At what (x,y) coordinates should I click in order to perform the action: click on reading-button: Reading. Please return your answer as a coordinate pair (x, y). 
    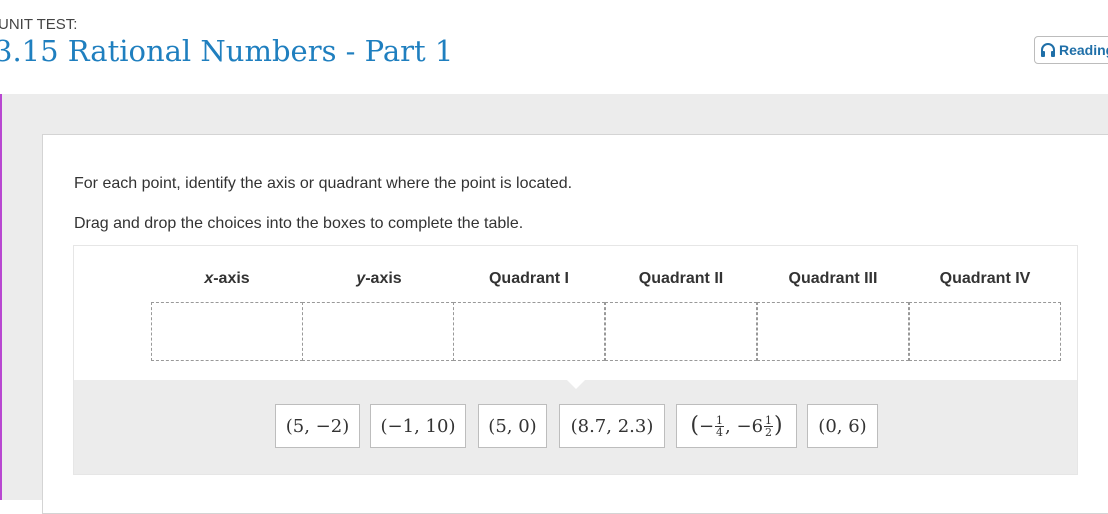
    Looking at the image, I should click on (1071, 50).